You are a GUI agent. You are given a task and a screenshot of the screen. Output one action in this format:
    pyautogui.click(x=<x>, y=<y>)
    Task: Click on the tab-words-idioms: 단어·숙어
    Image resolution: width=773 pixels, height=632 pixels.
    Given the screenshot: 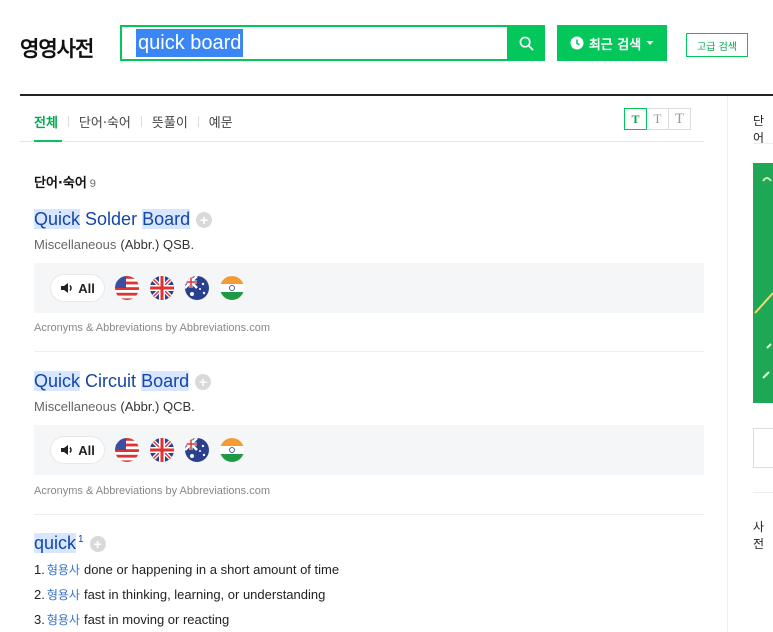 What is the action you would take?
    pyautogui.click(x=105, y=121)
    